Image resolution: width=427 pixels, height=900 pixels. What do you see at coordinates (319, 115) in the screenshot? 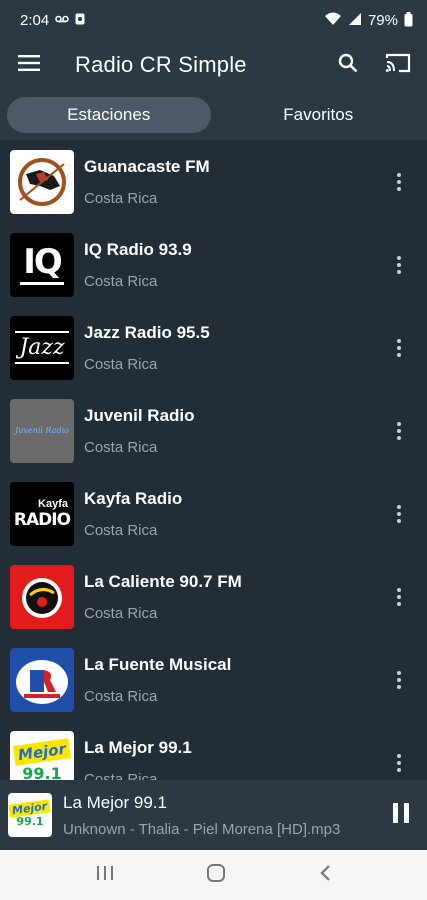
I see `tab-favoritos: Favoritos` at bounding box center [319, 115].